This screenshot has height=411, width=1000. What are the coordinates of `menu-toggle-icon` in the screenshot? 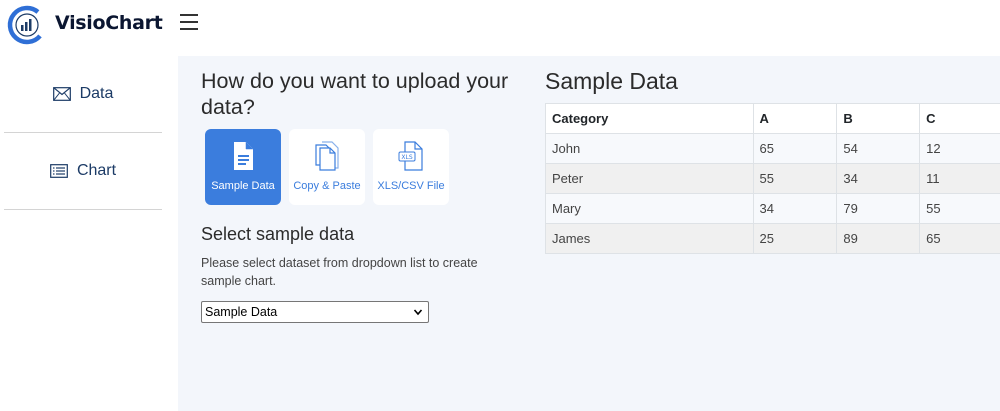 It's located at (189, 22).